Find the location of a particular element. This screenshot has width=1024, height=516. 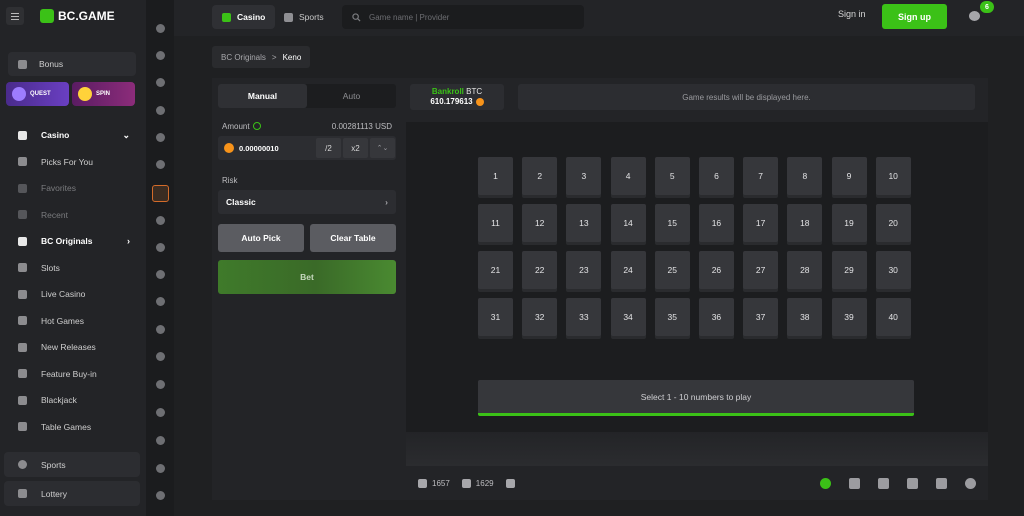

risk-select: Classic › is located at coordinates (307, 202).